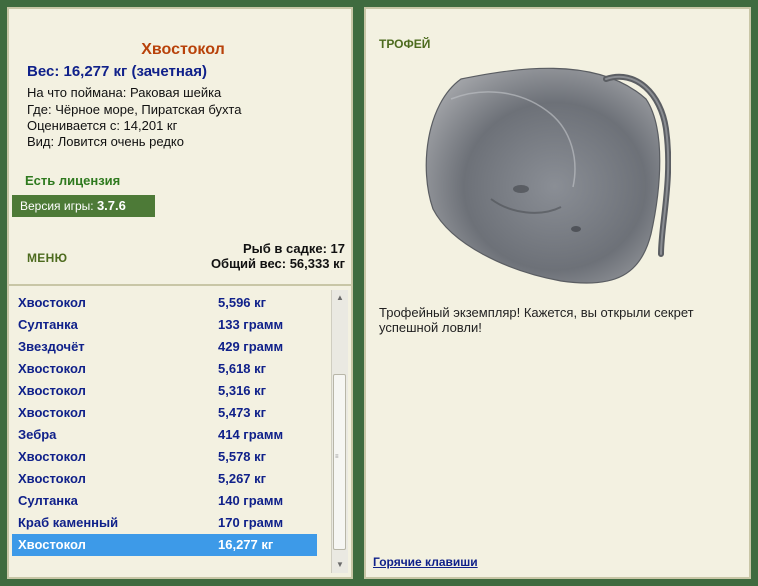 The width and height of the screenshot is (758, 586). I want to click on catch-row: Хвостокол 5,267 кг, so click(164, 479).